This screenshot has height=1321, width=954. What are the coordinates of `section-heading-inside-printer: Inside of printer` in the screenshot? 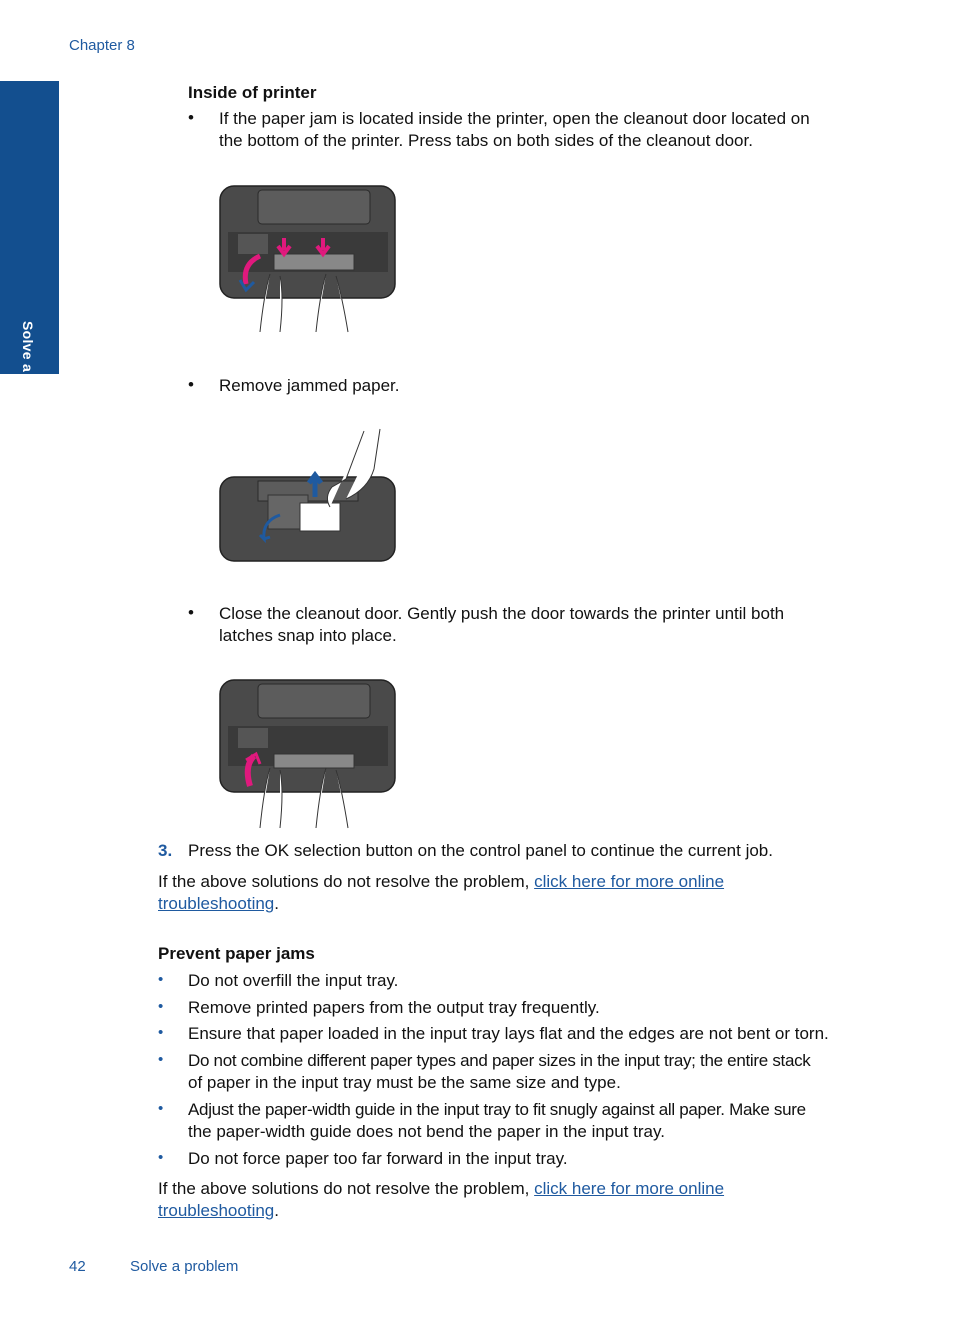 It's located at (252, 92).